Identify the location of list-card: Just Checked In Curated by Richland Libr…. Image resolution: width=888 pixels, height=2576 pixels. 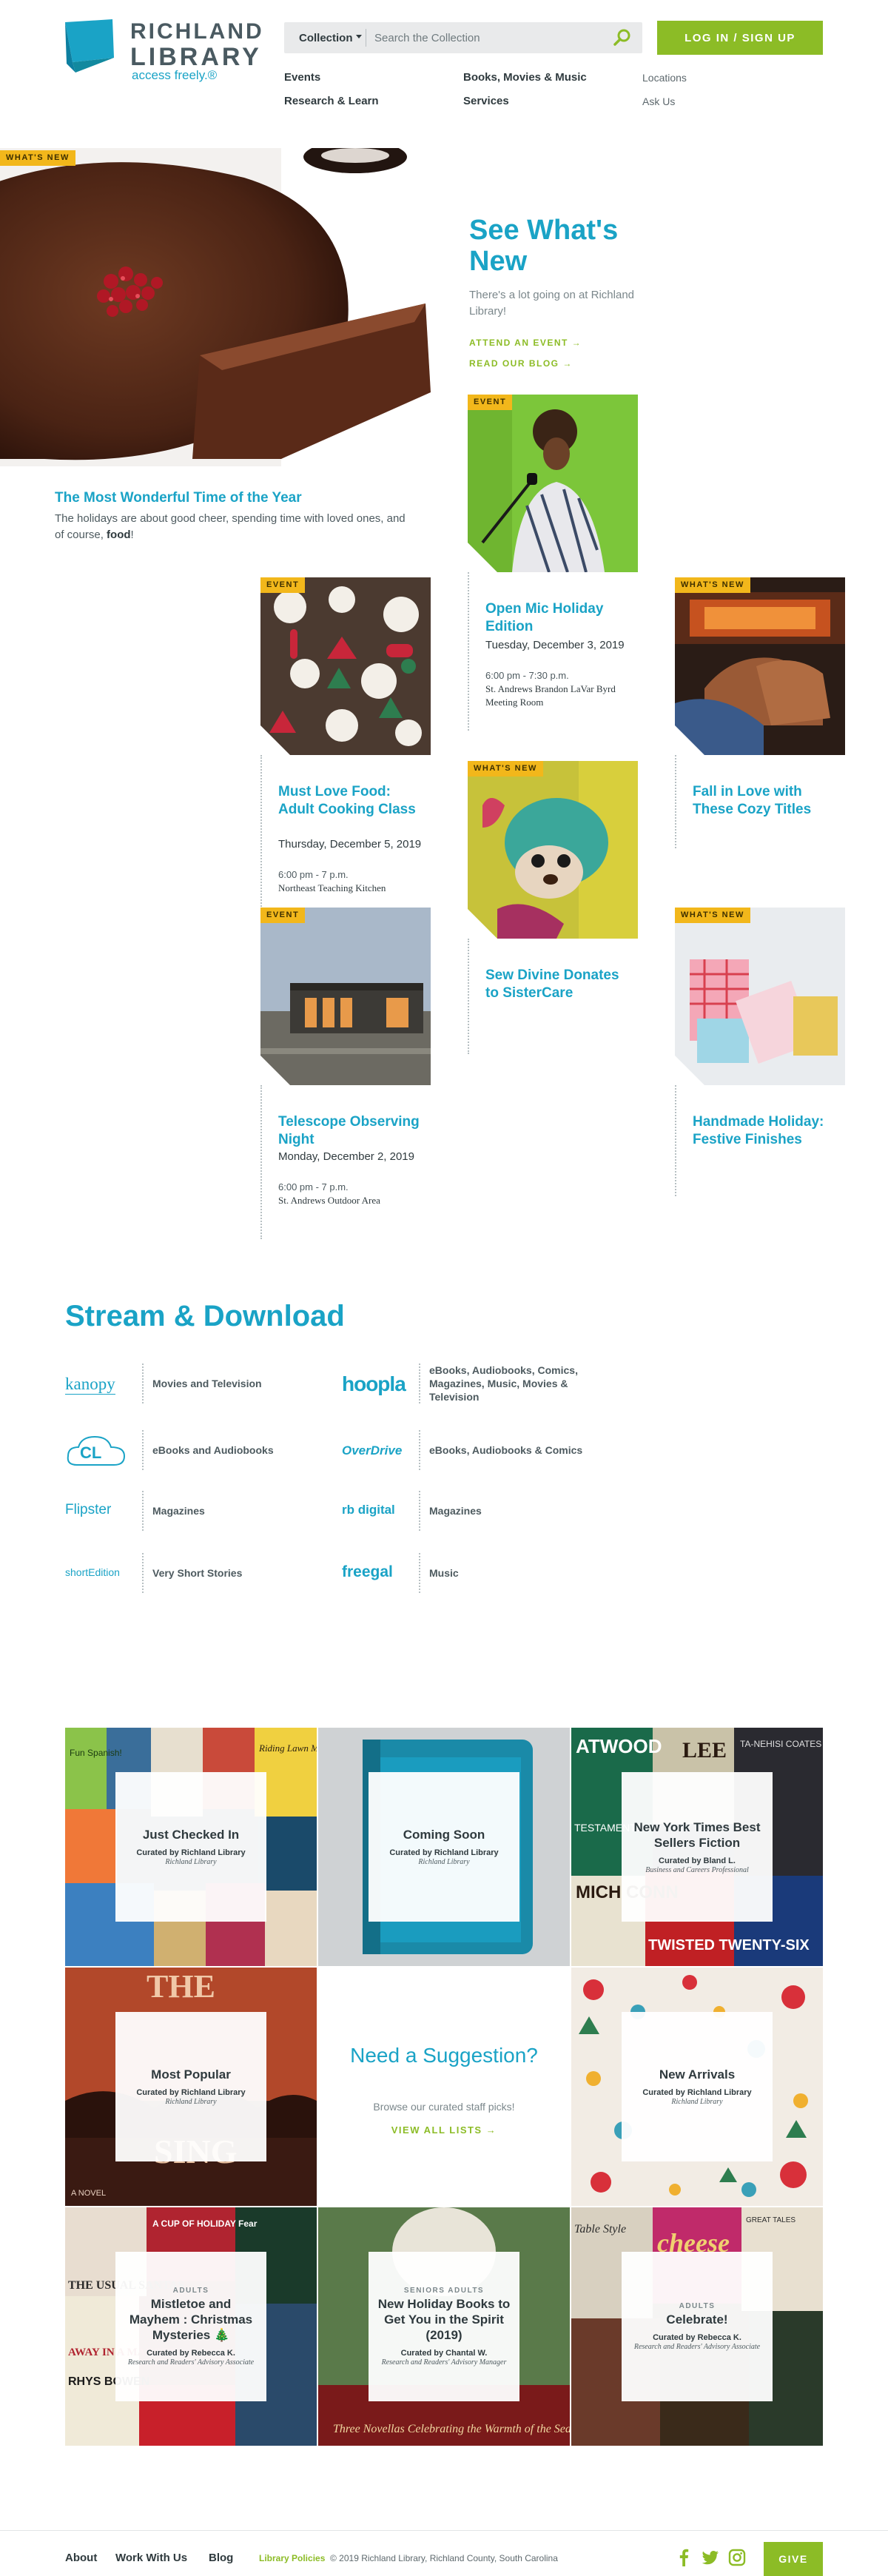
(190, 1847).